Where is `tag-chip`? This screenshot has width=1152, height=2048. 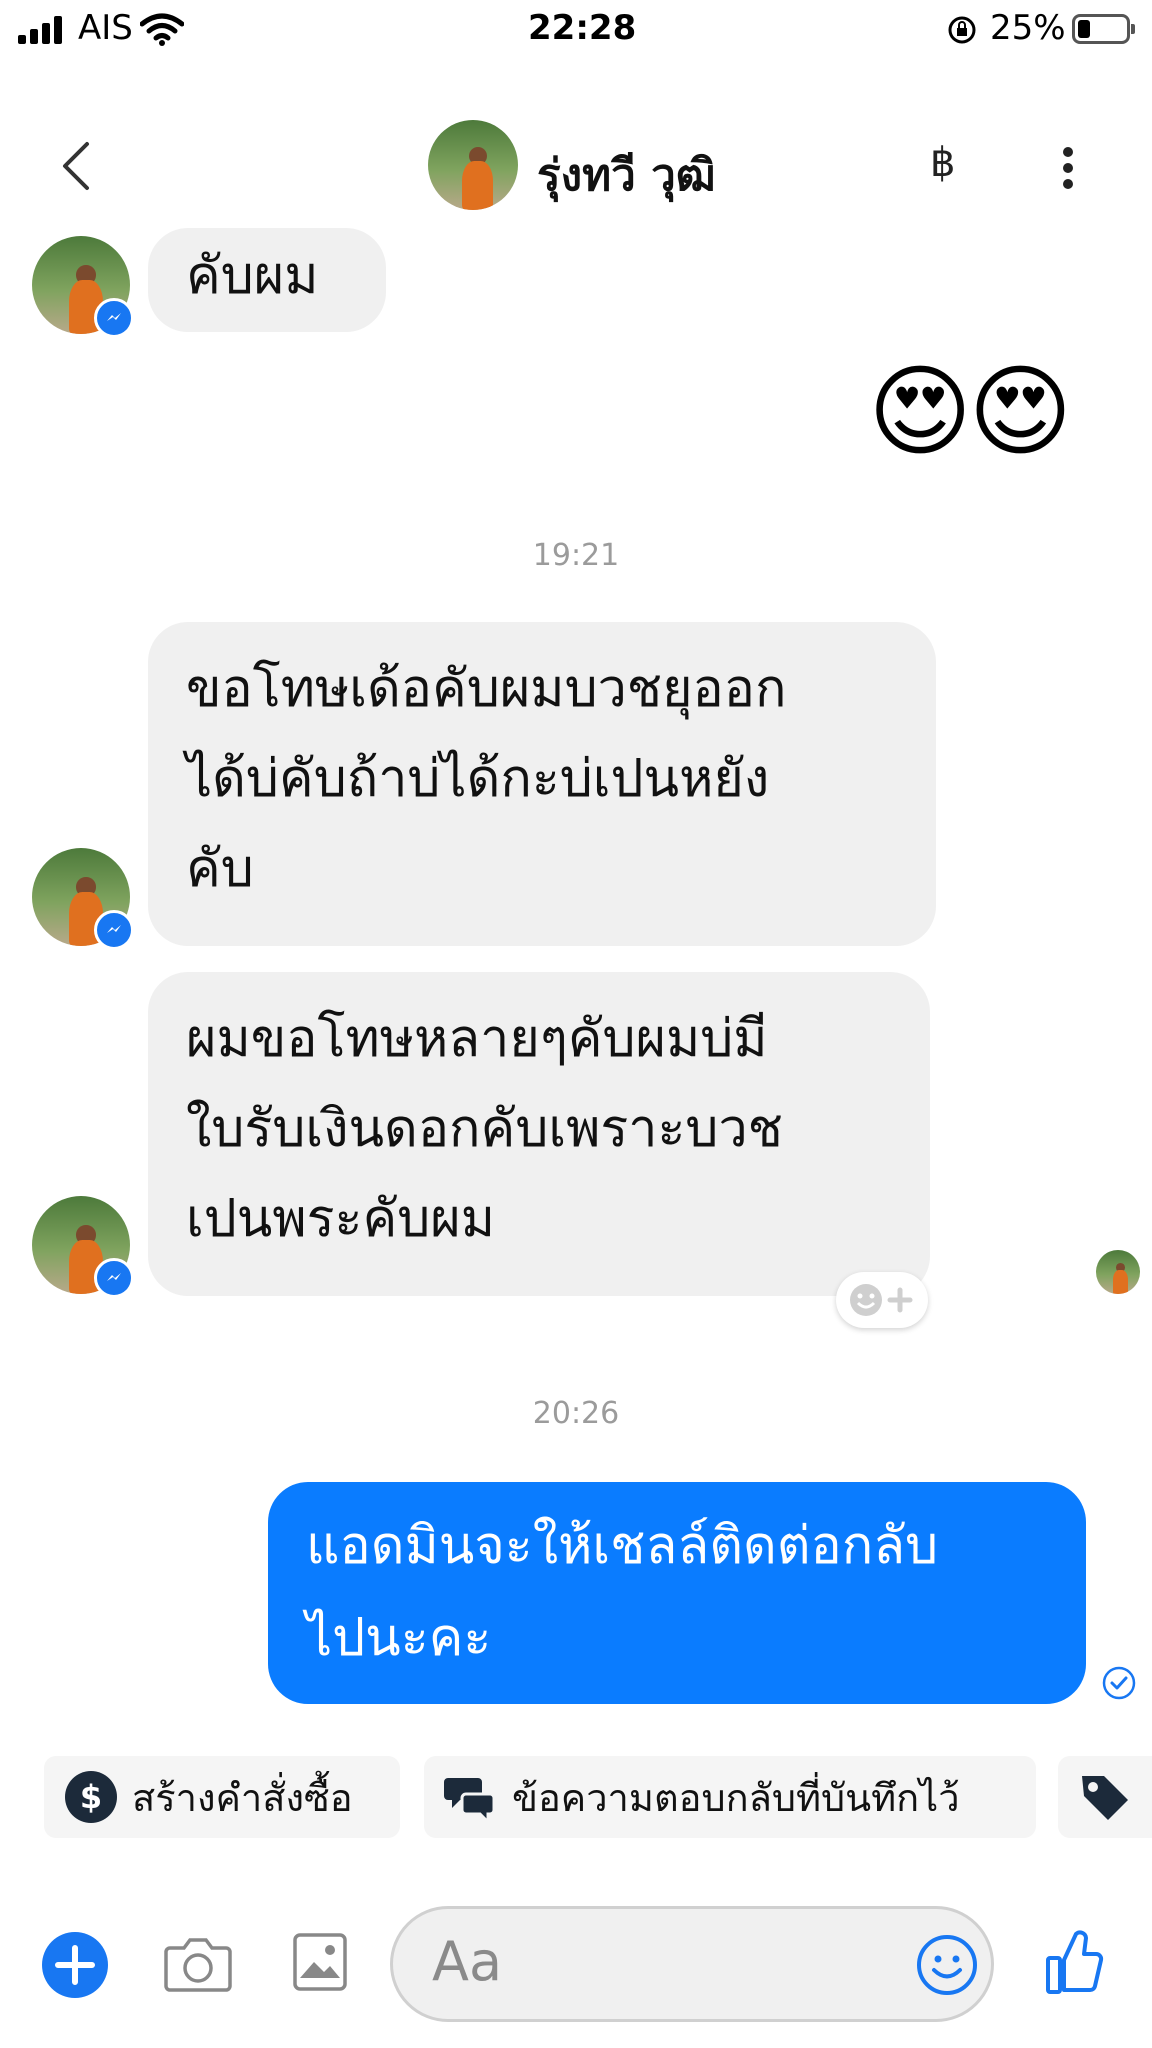
tag-chip is located at coordinates (1105, 1797).